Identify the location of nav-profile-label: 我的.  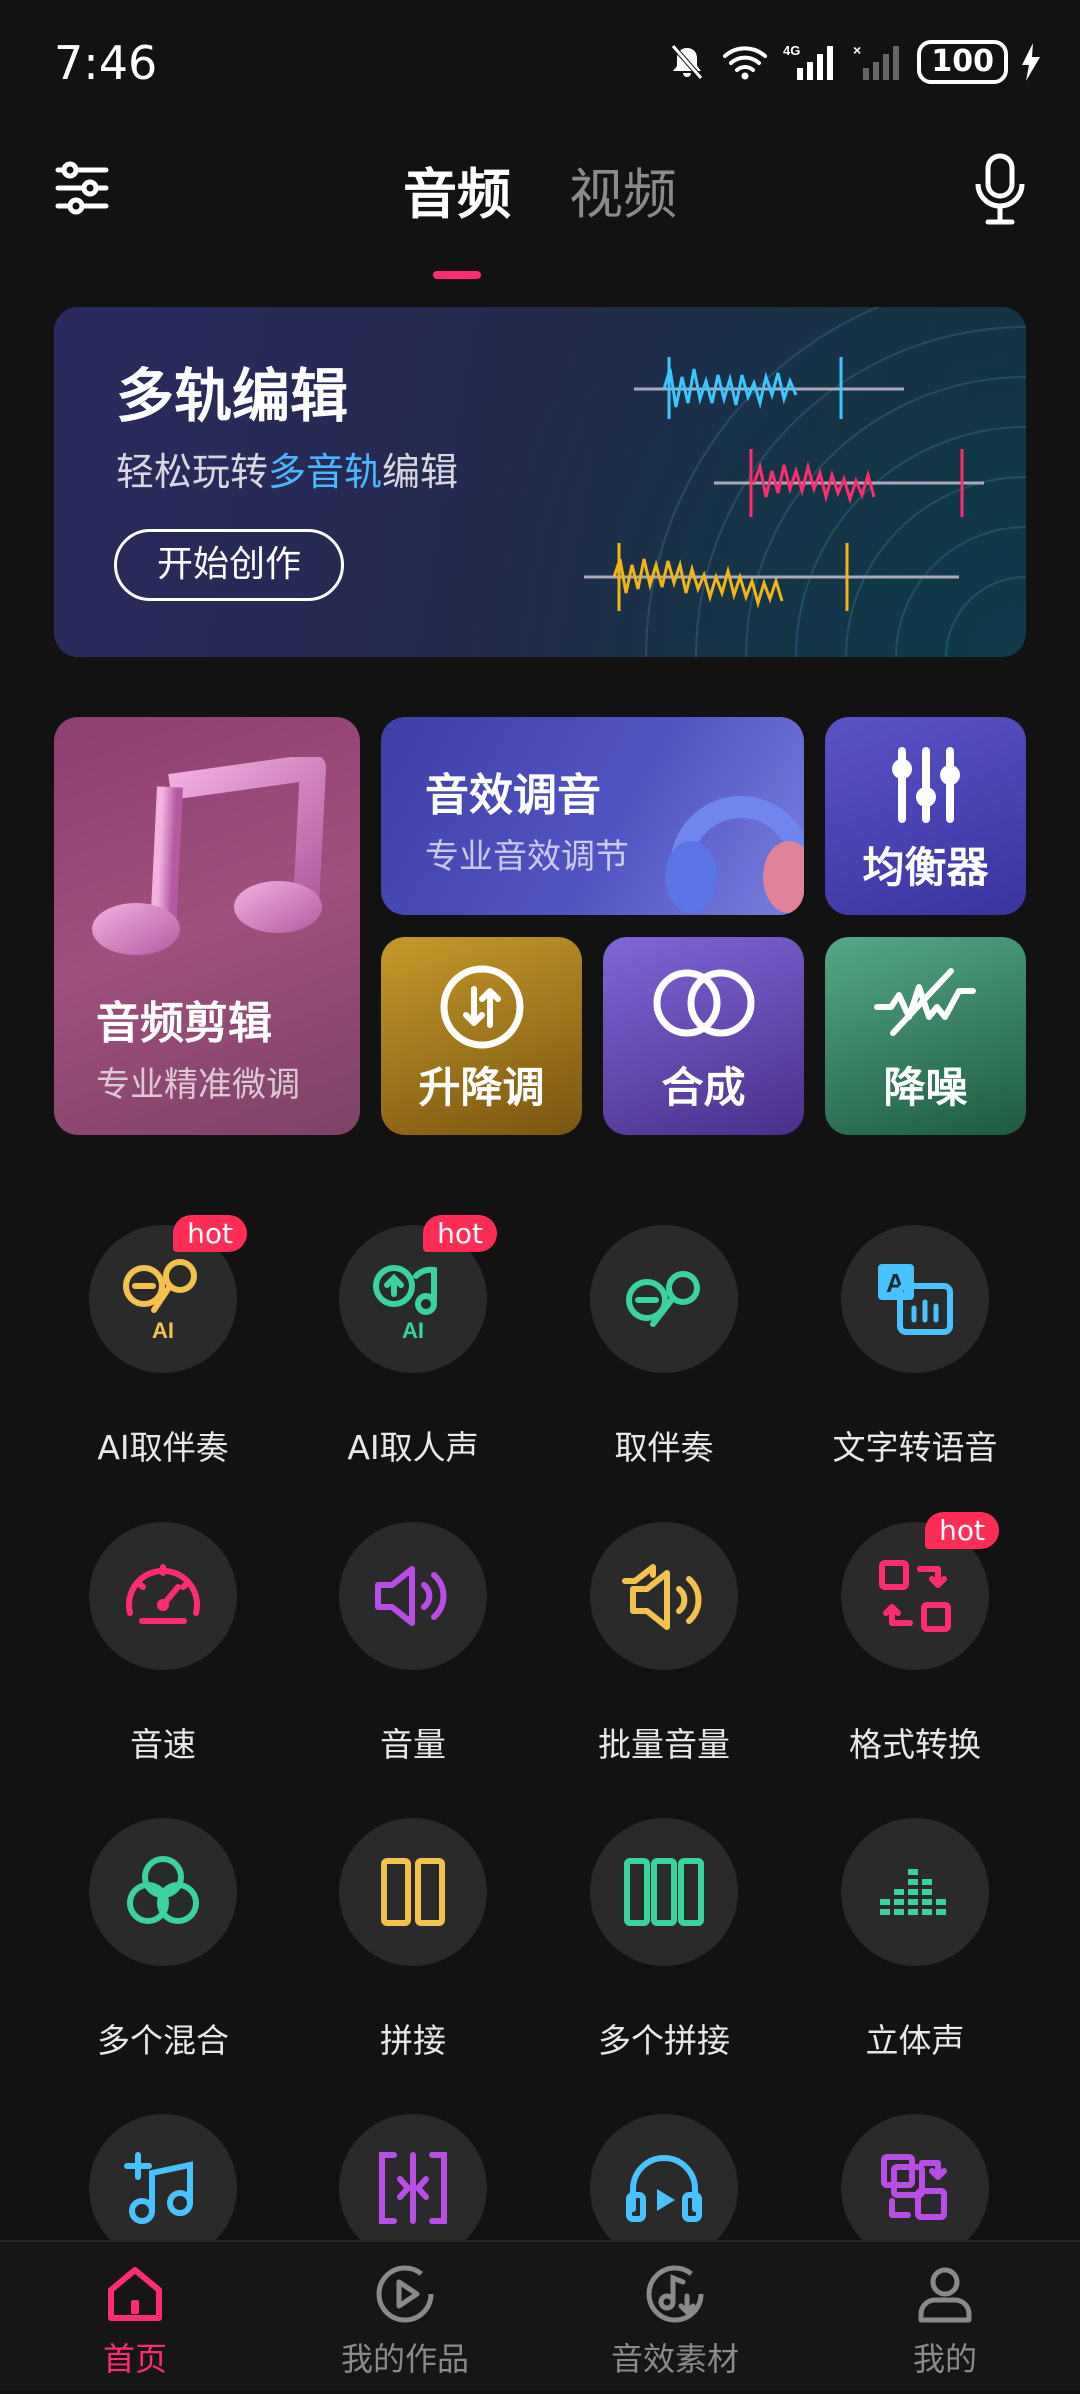
(944, 2359).